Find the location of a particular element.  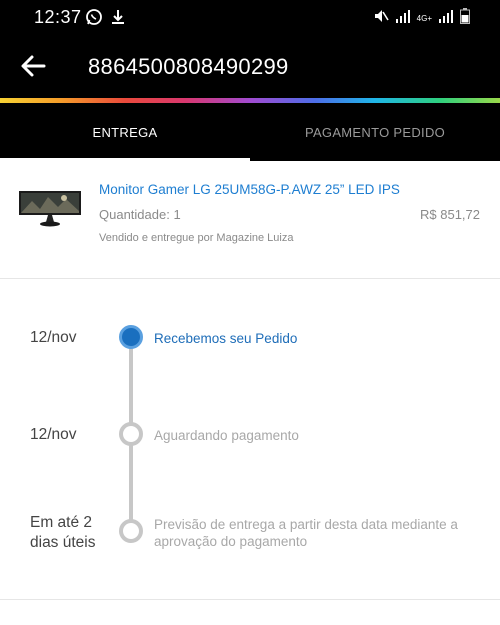

timeline-label-2: Aguardando pagamento is located at coordinates (226, 435).